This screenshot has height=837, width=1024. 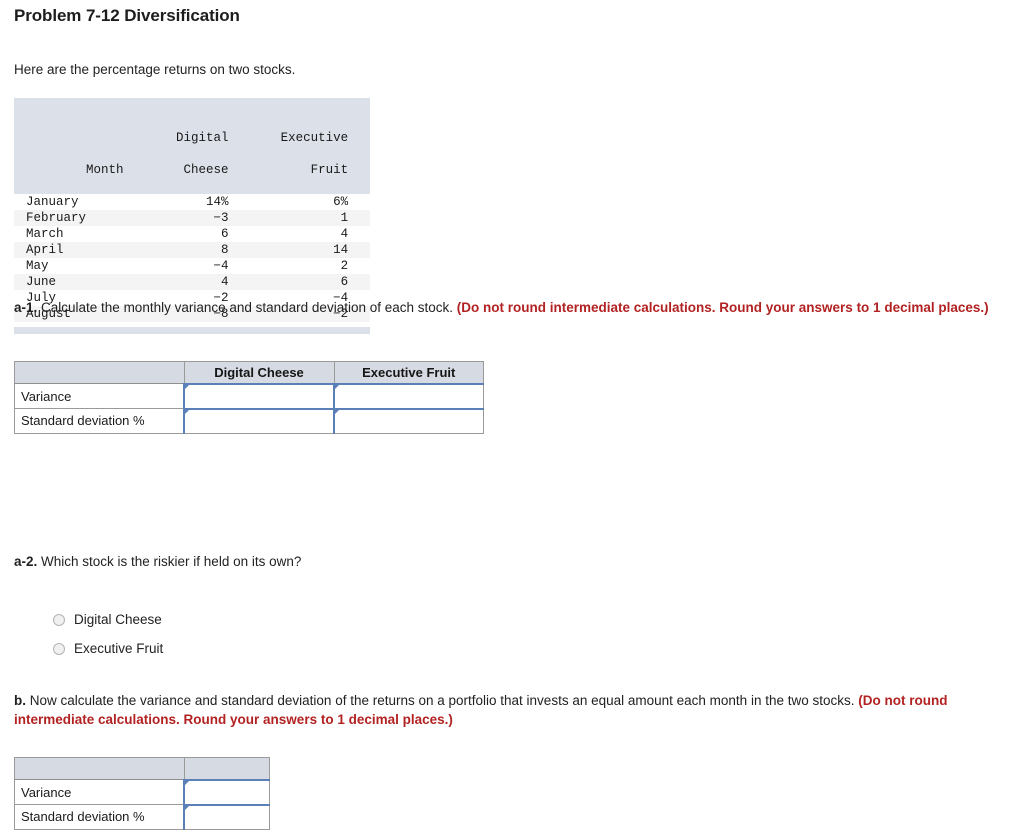 What do you see at coordinates (206, 170) in the screenshot?
I see `exhibit-header-digital-cheese-line2: Cheese` at bounding box center [206, 170].